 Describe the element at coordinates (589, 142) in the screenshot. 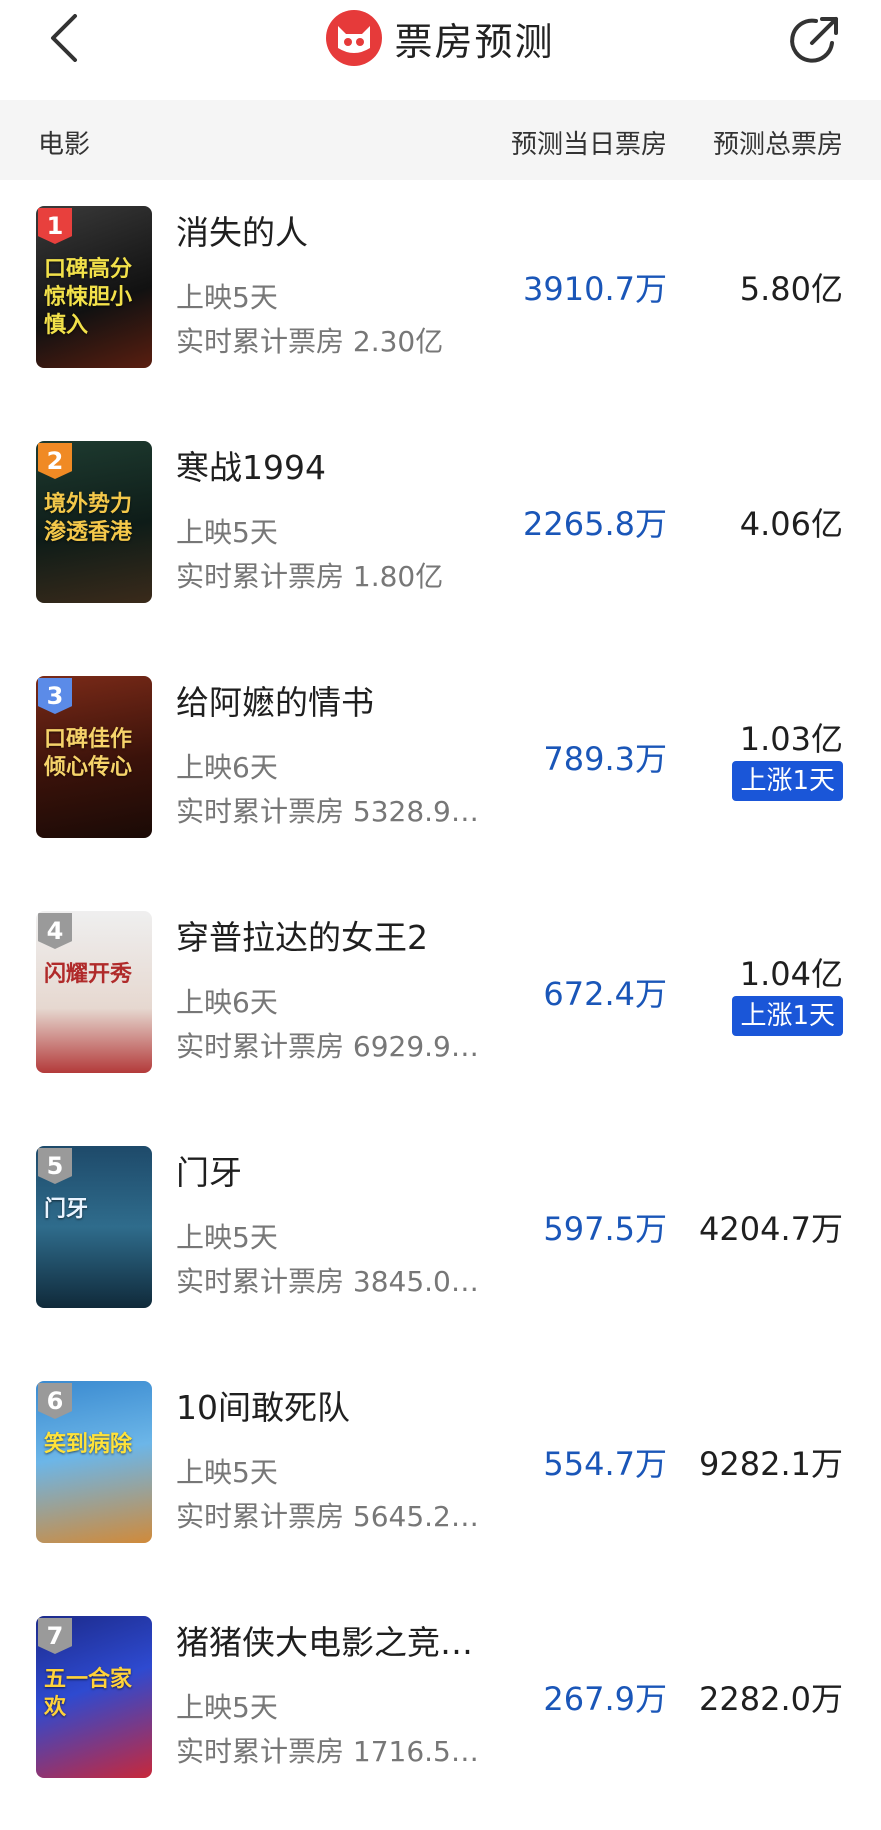

I see `column-daily-forecast: 预测当日票房` at that location.